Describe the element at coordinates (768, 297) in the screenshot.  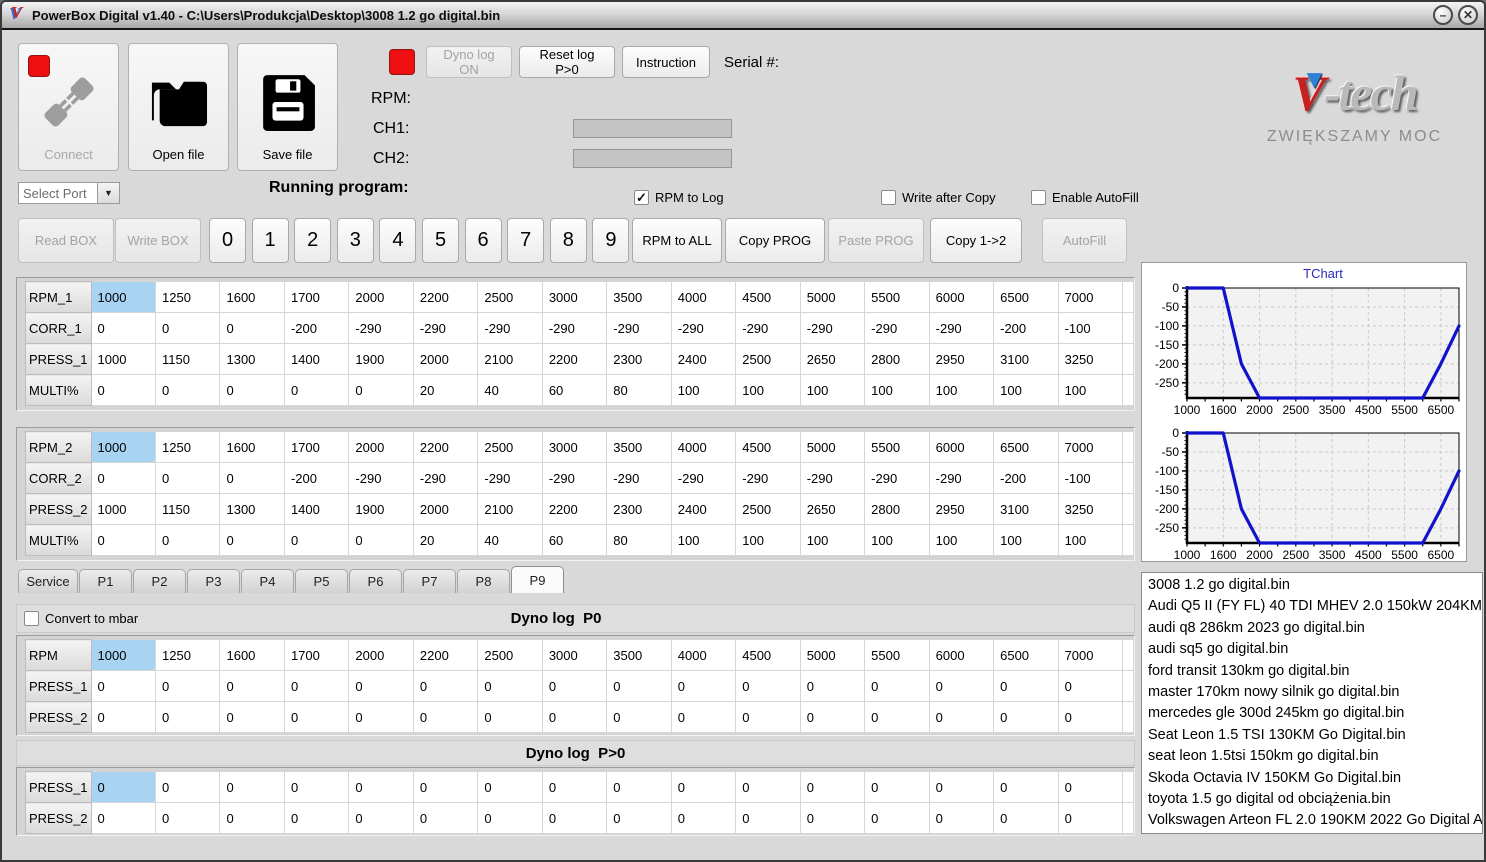
I see `grid-cell: 4500` at that location.